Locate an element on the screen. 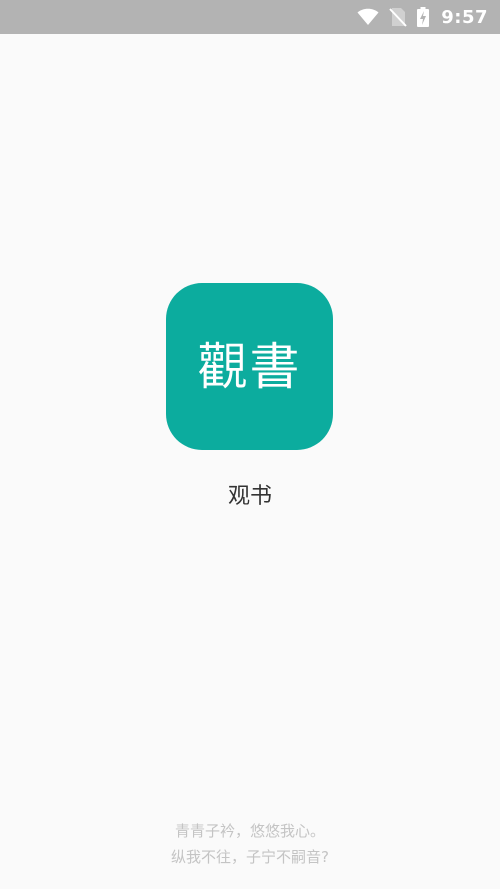 This screenshot has height=889, width=500. poem-quote: 青青子衿，悠悠我心。 纵我不往，子宁不嗣音? is located at coordinates (250, 844).